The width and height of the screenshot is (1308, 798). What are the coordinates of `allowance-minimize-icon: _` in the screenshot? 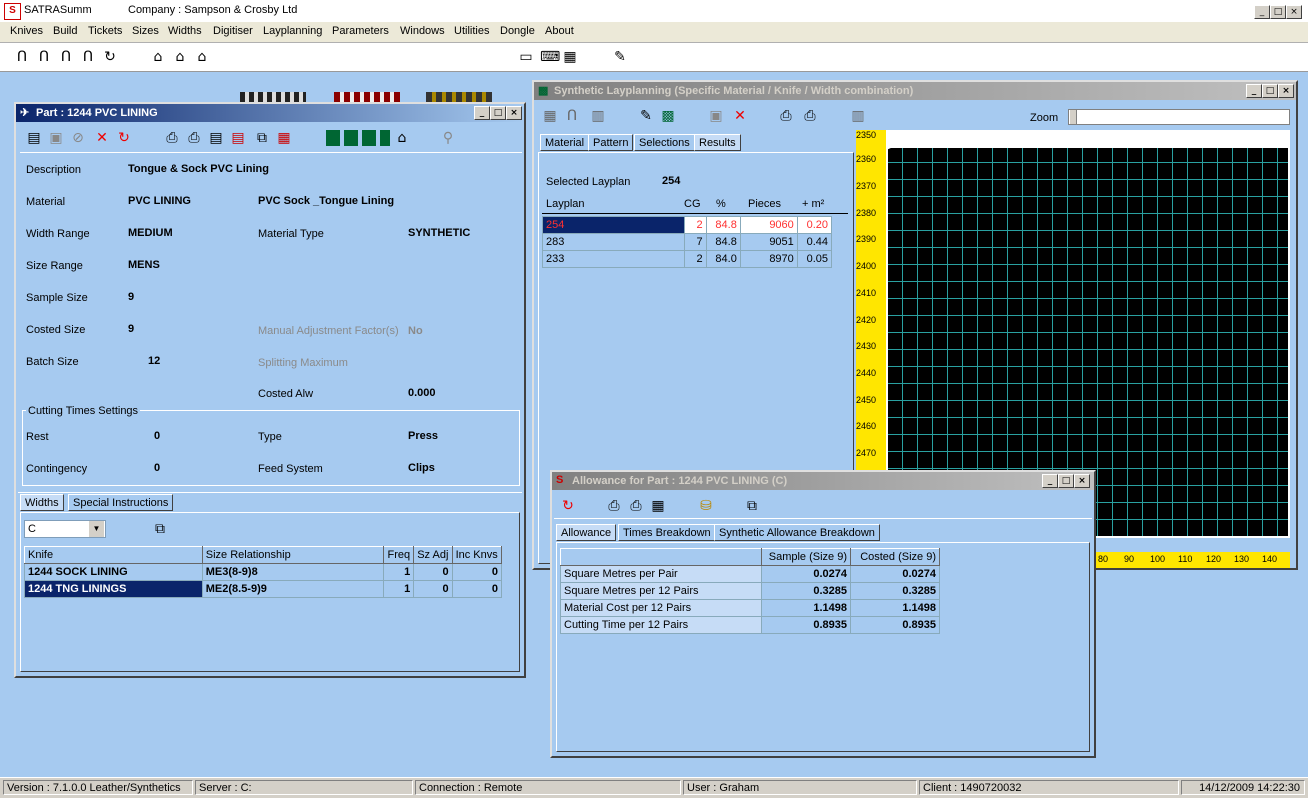 It's located at (1050, 481).